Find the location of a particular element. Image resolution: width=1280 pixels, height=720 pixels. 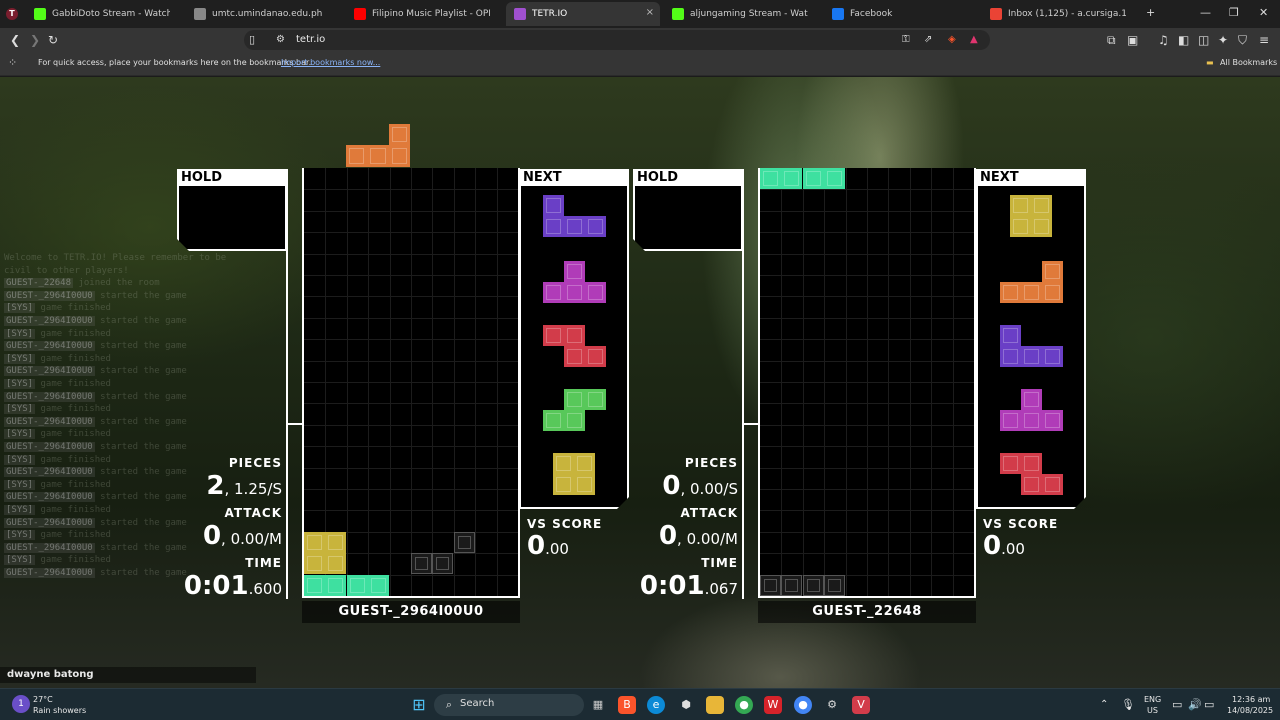

minimize-button: — is located at coordinates (1205, 12).